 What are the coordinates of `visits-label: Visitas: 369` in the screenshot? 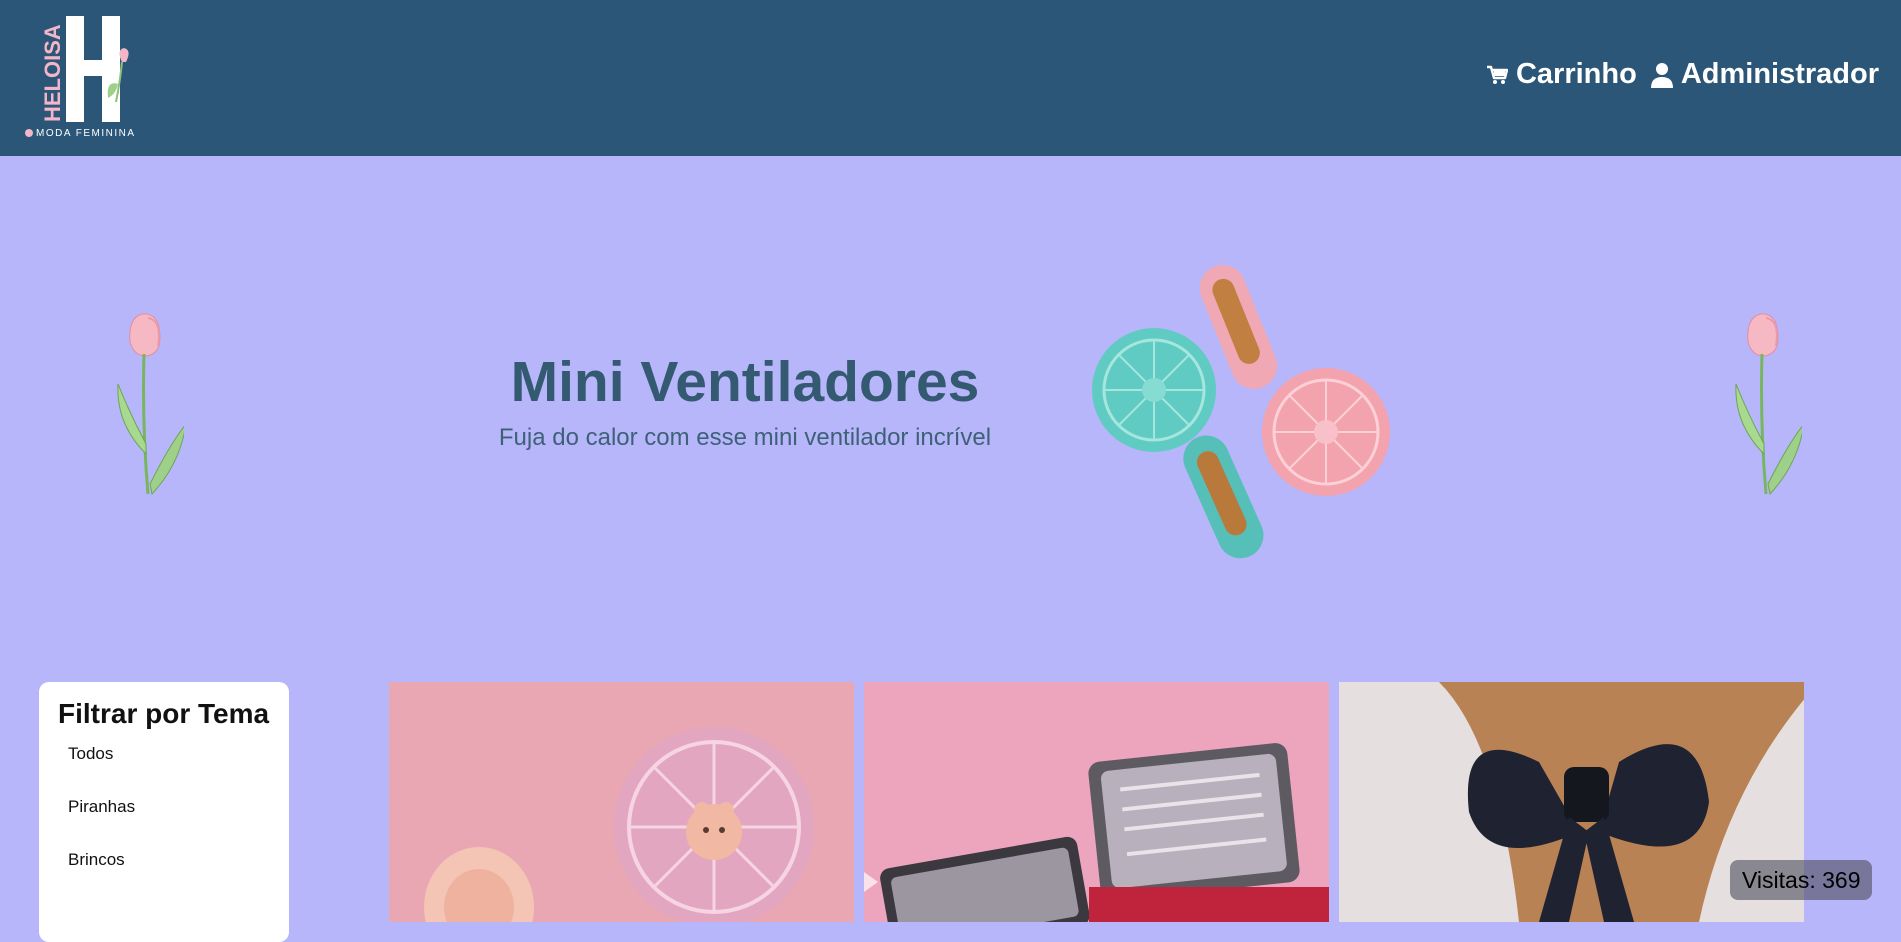 It's located at (1801, 879).